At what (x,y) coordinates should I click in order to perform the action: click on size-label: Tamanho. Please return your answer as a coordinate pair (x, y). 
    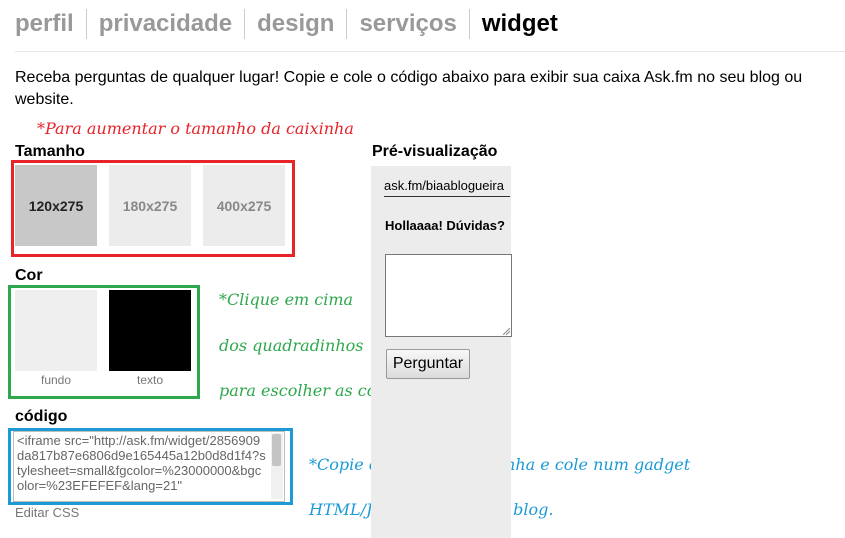
    Looking at the image, I should click on (50, 151).